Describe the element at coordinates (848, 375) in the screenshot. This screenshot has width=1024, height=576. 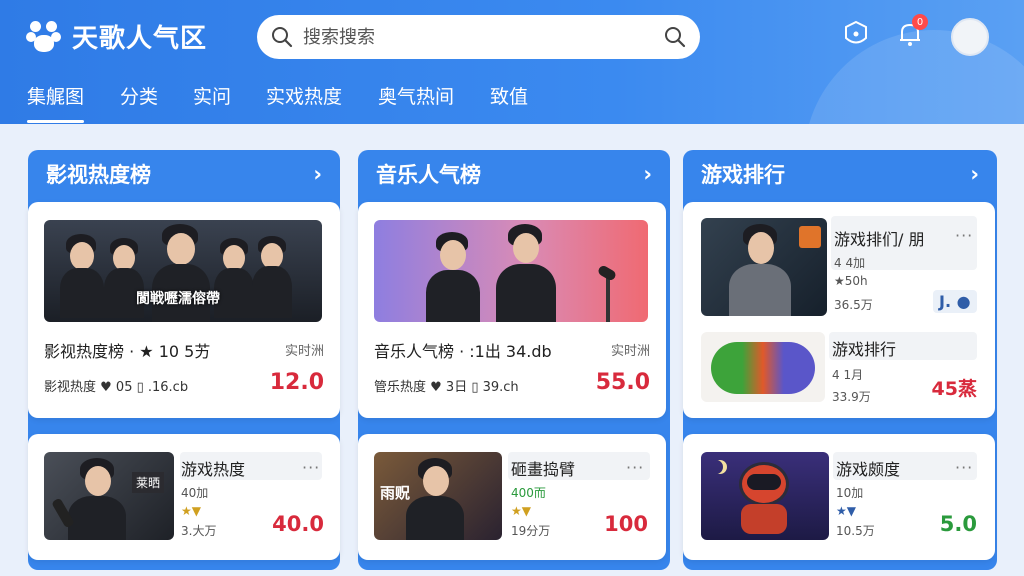
I see `item-meta-1: 4 1月` at that location.